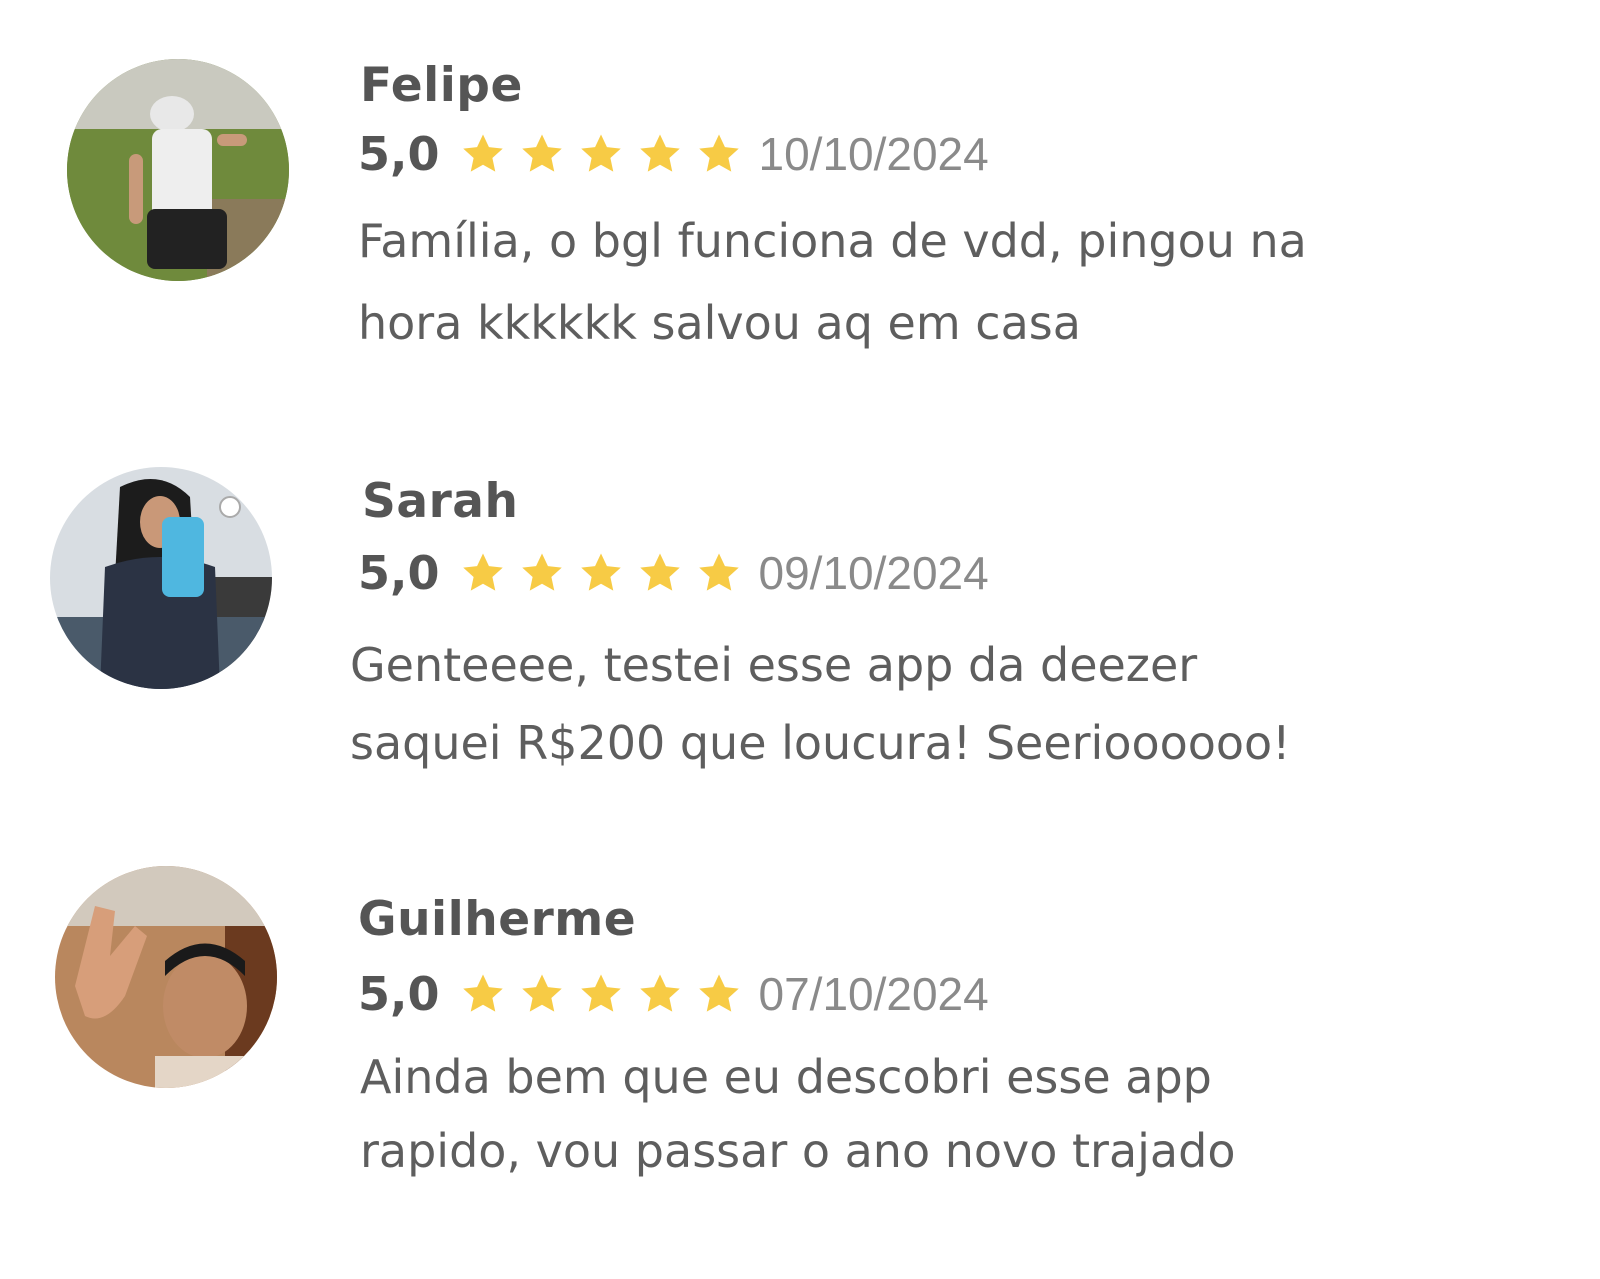  Describe the element at coordinates (873, 573) in the screenshot. I see `review-date: 09/10/2024` at that location.